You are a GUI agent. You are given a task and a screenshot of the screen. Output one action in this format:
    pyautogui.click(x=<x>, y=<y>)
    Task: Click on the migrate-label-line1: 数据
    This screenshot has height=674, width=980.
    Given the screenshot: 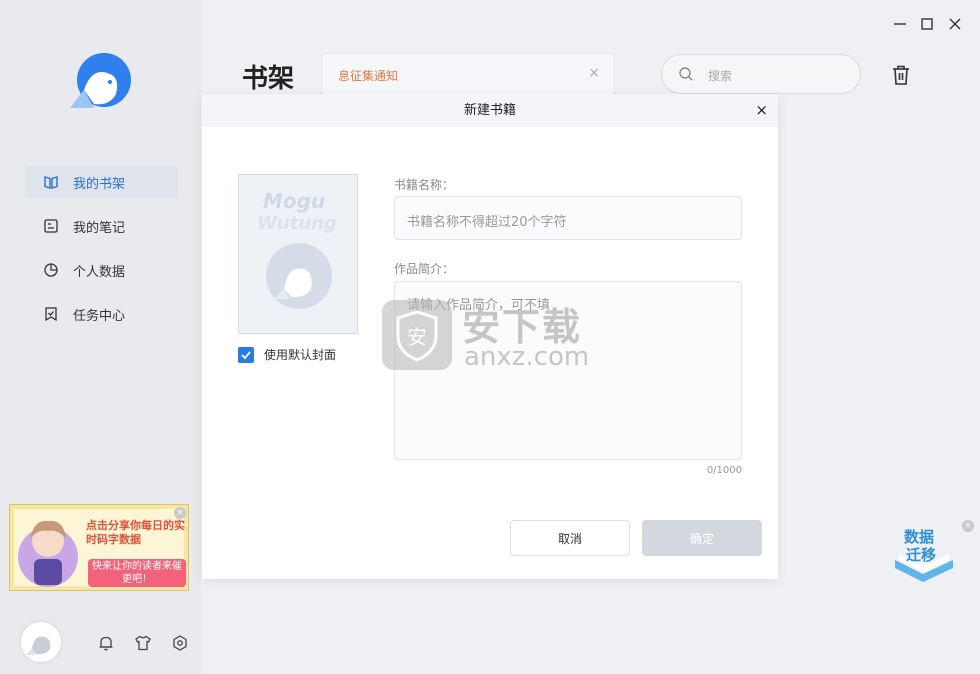 What is the action you would take?
    pyautogui.click(x=919, y=537)
    